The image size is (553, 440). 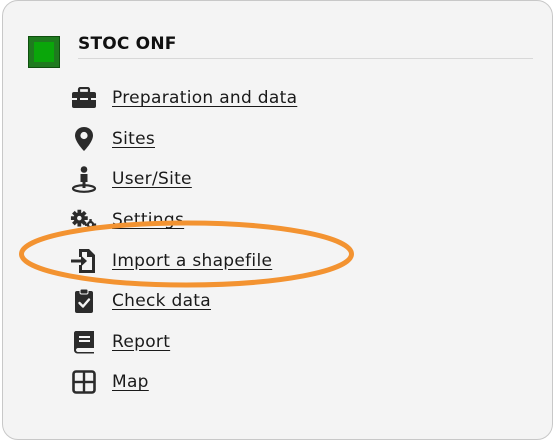 I want to click on menu-link-check-data: Check data, so click(x=161, y=301).